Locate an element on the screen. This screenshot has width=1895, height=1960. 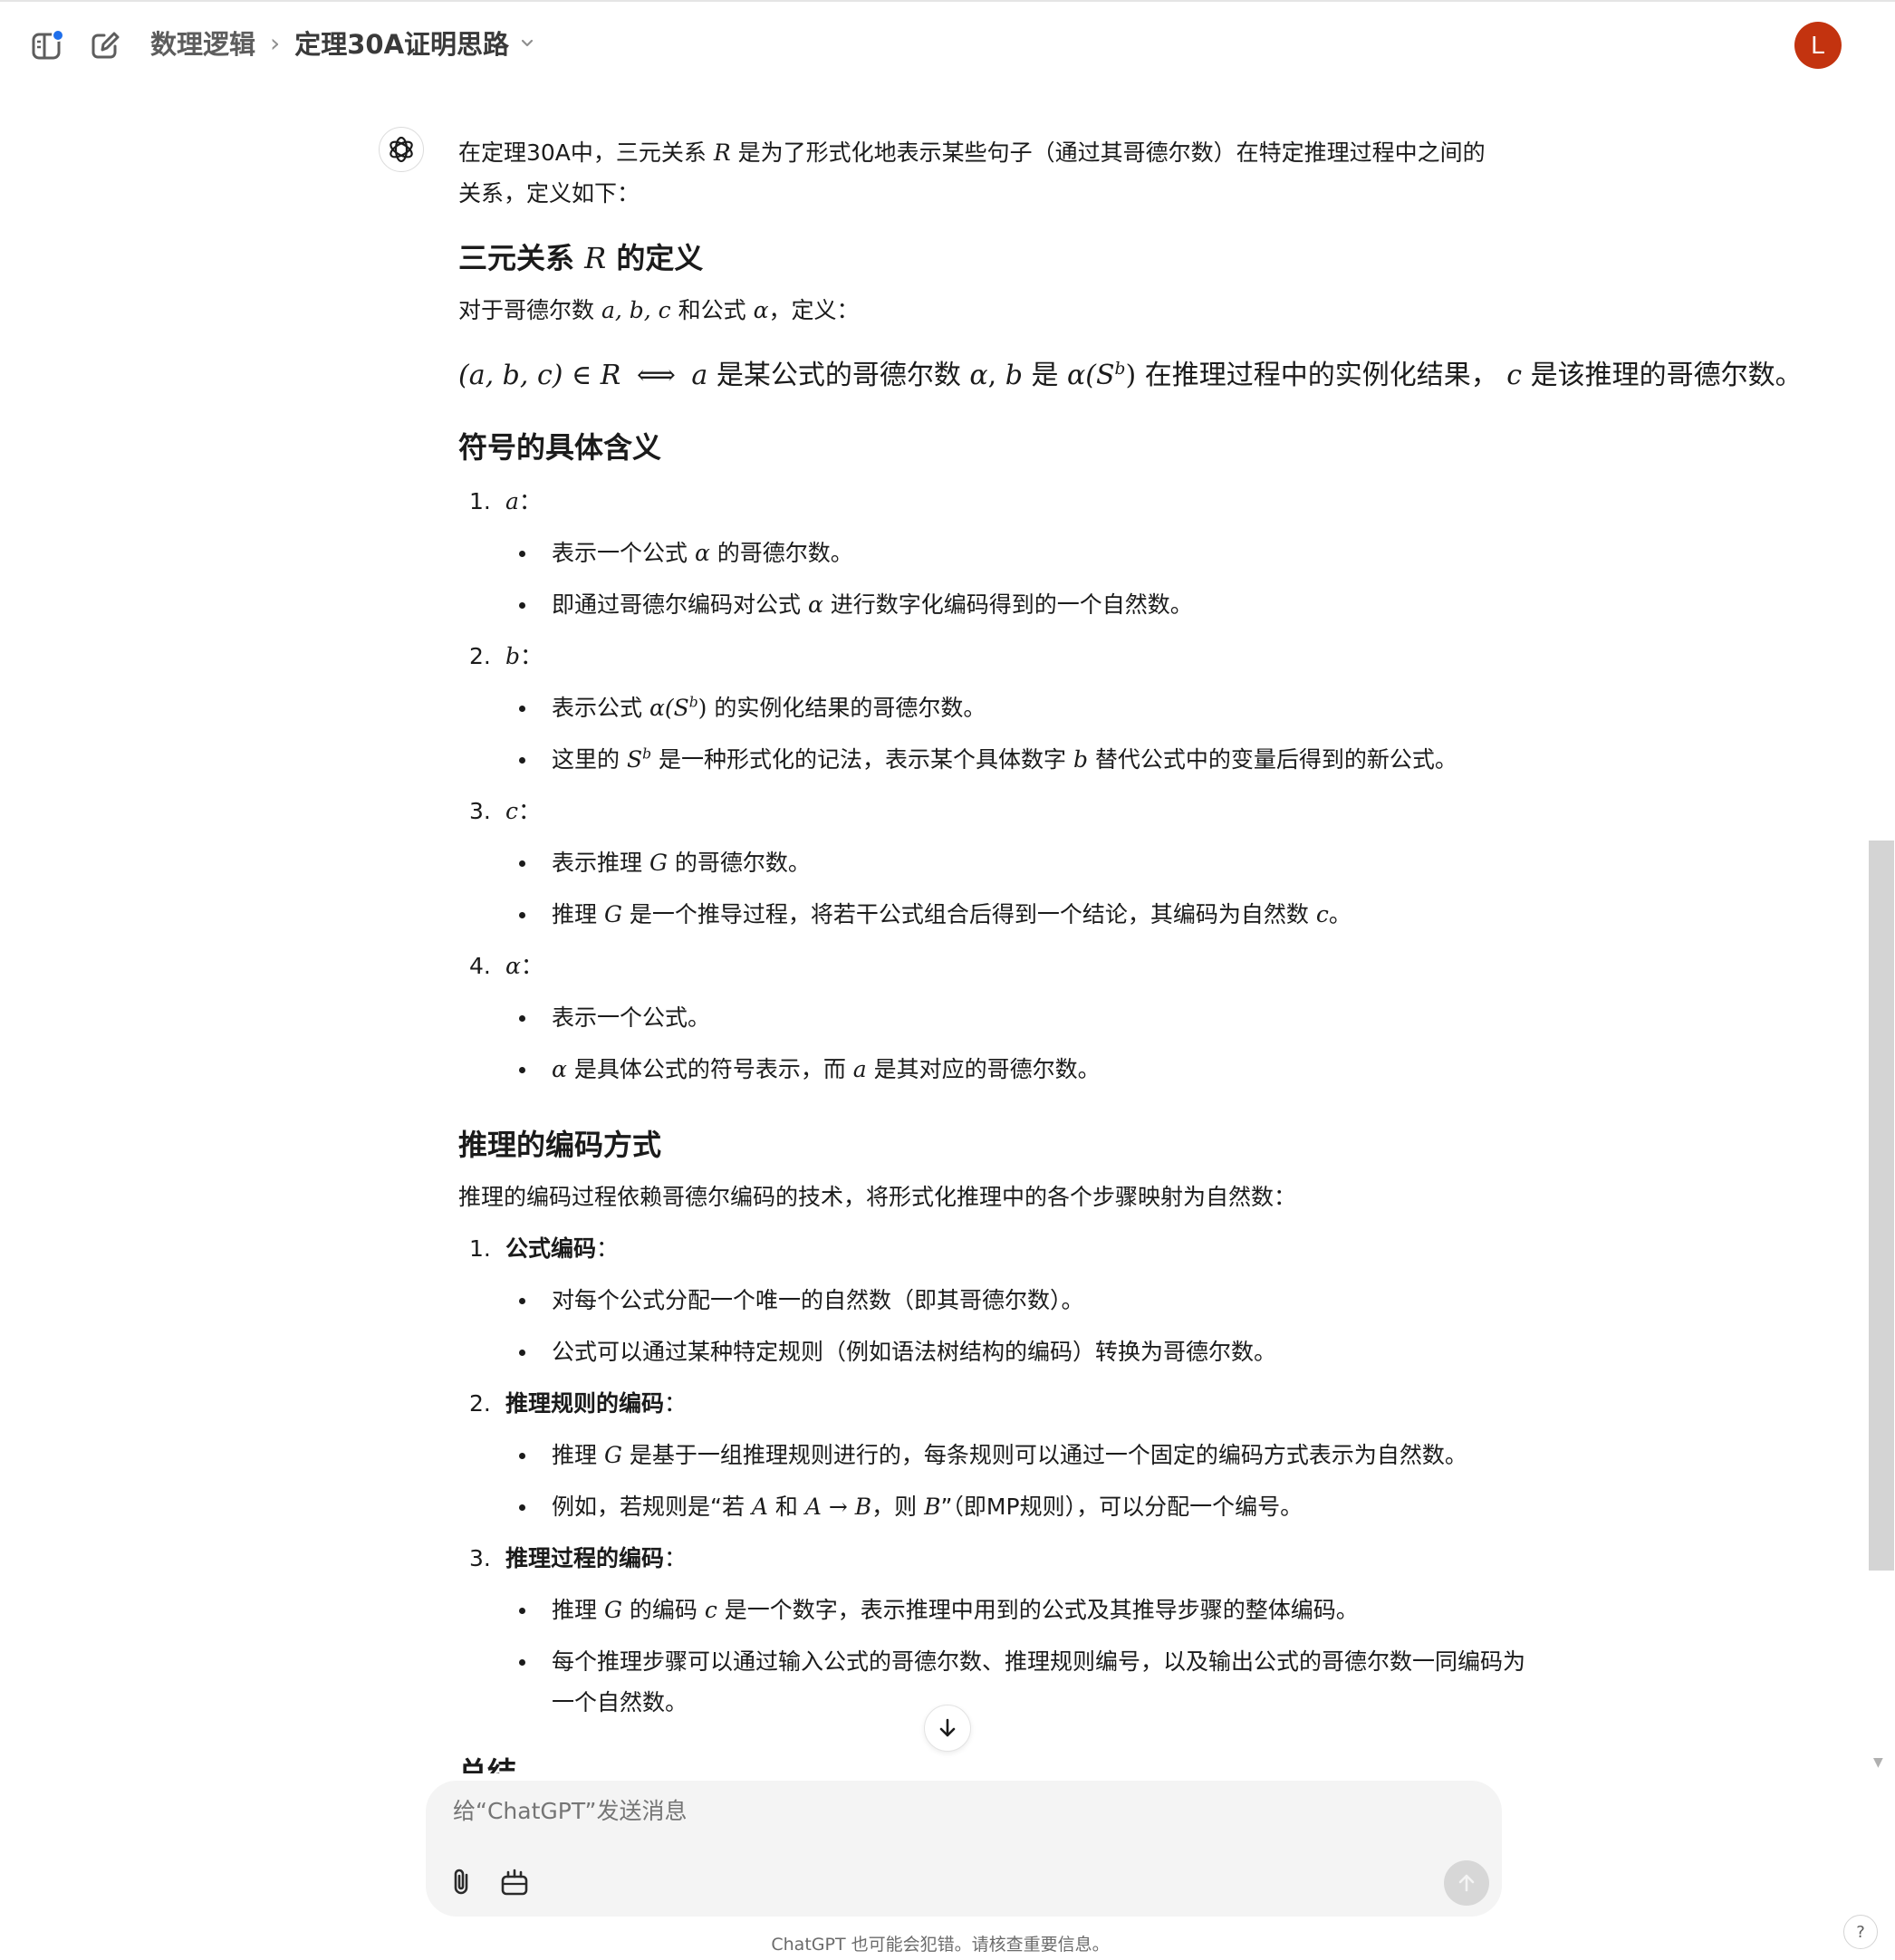
heading-symbols: 符号的具体含义 is located at coordinates (560, 447).